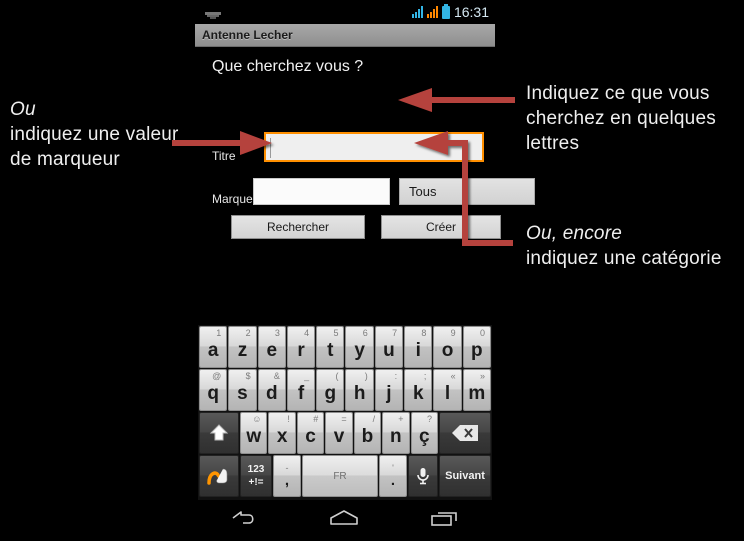  I want to click on key-label-a: a, so click(213, 350).